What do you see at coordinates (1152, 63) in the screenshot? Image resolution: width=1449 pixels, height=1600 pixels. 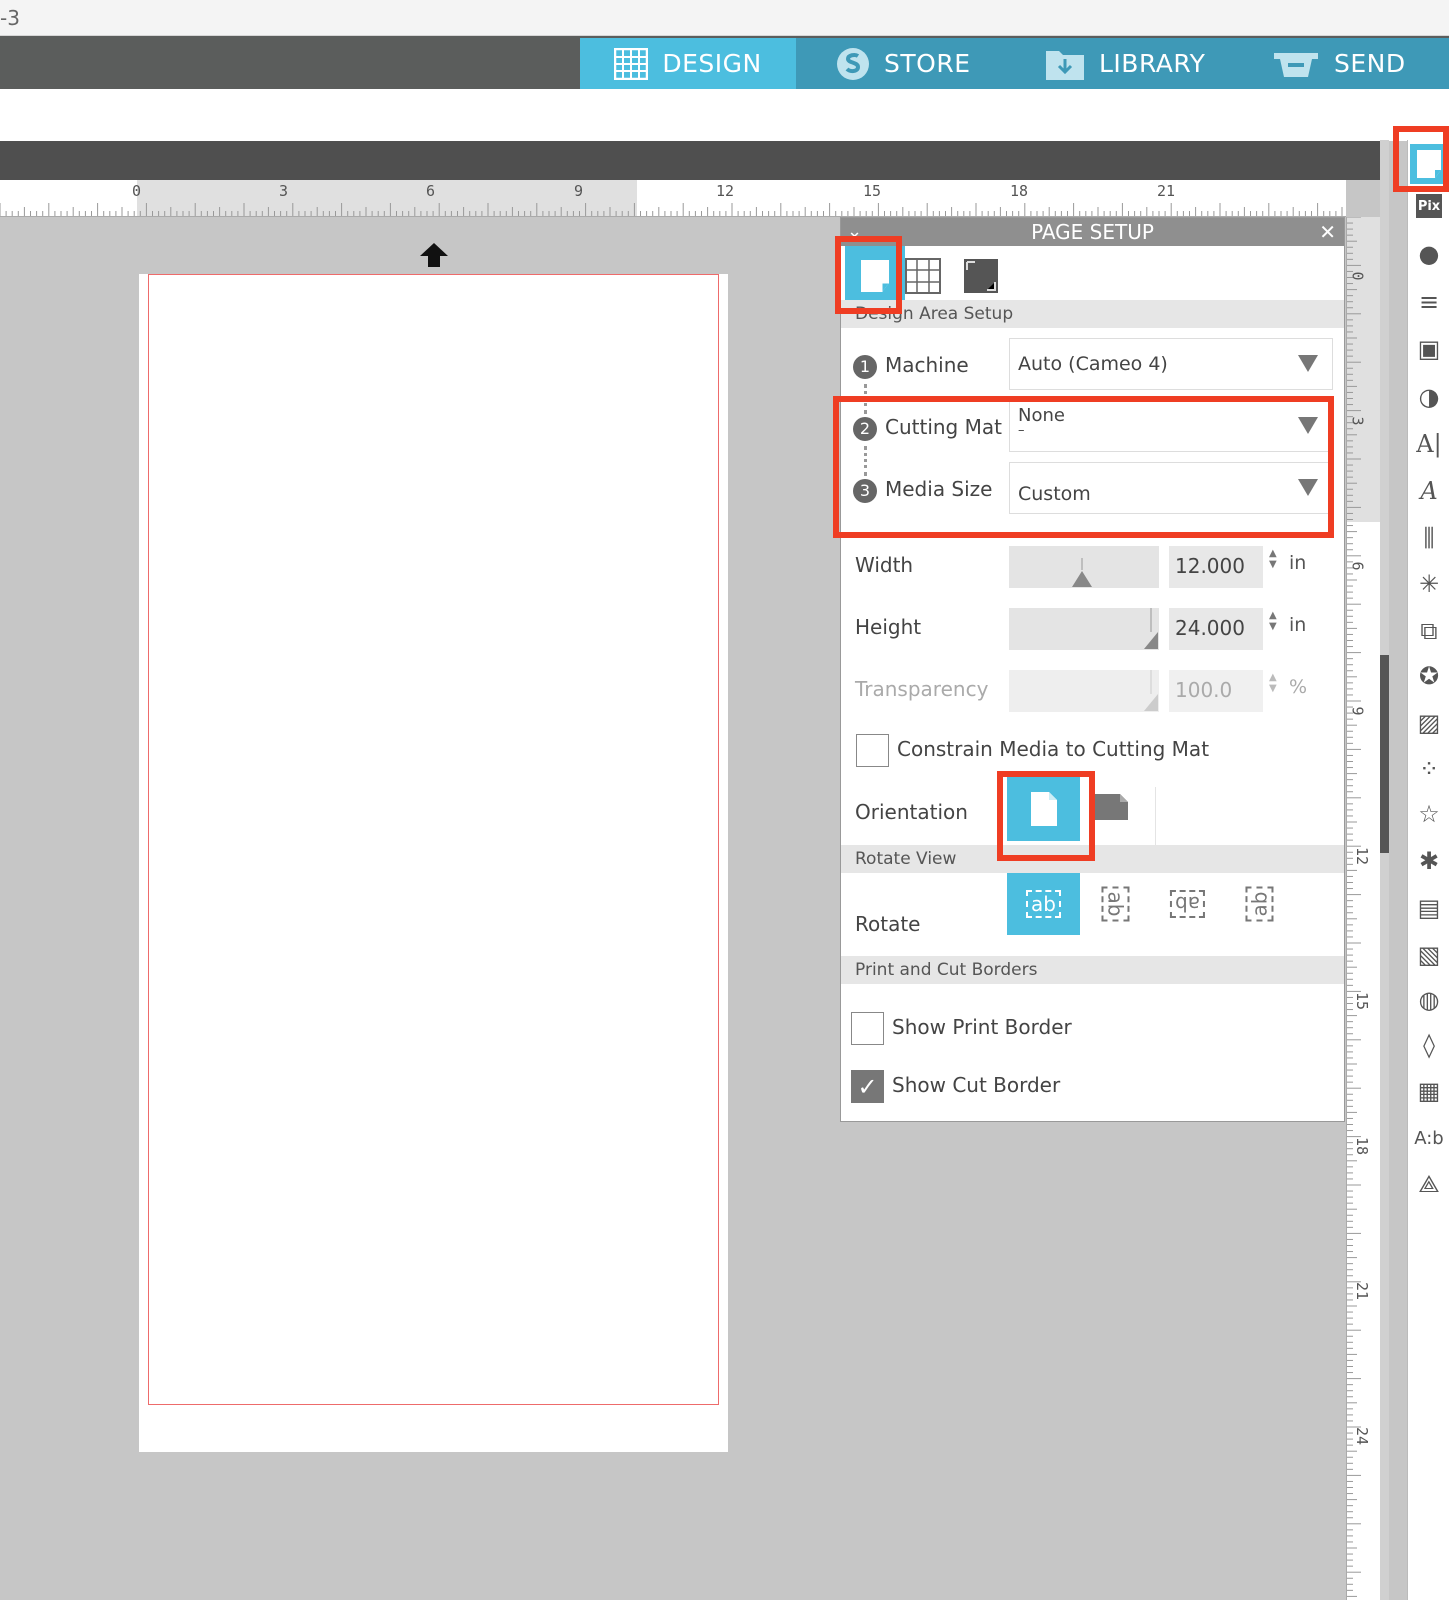 I see `tab-library-label: LIBRARY` at bounding box center [1152, 63].